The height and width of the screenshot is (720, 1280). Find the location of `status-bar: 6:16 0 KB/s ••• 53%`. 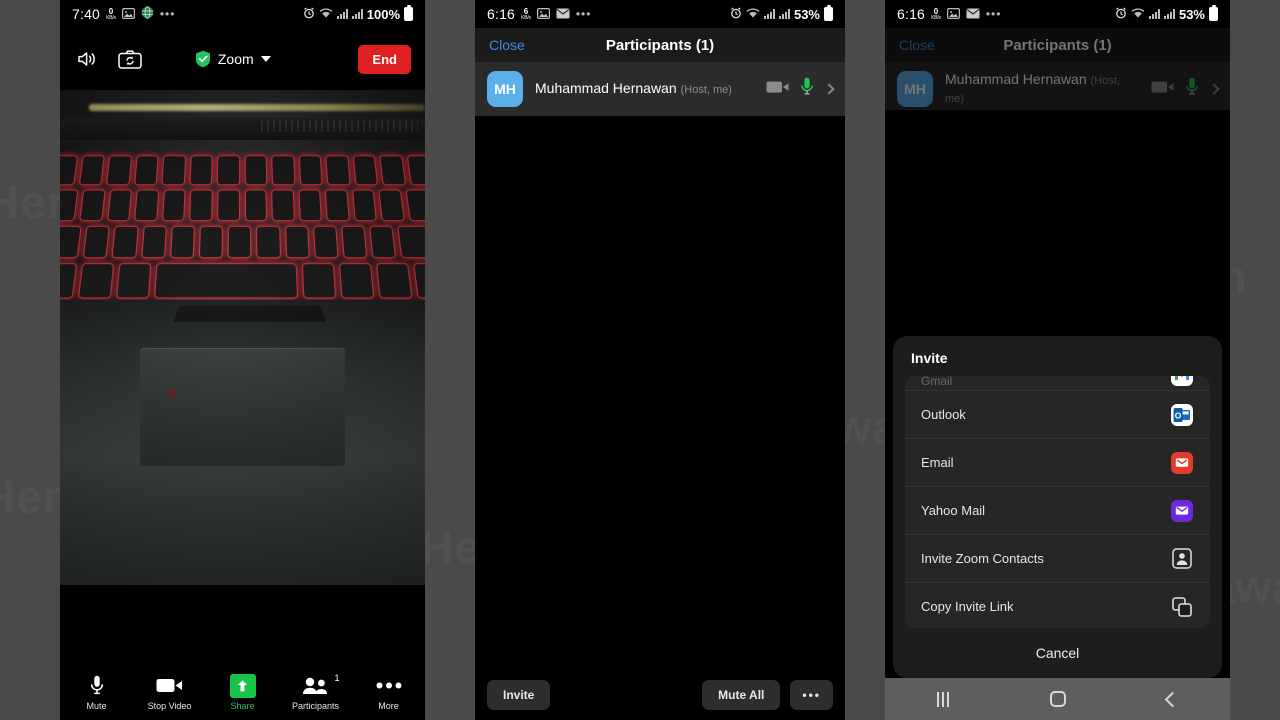

status-bar: 6:16 0 KB/s ••• 53% is located at coordinates (1057, 14).